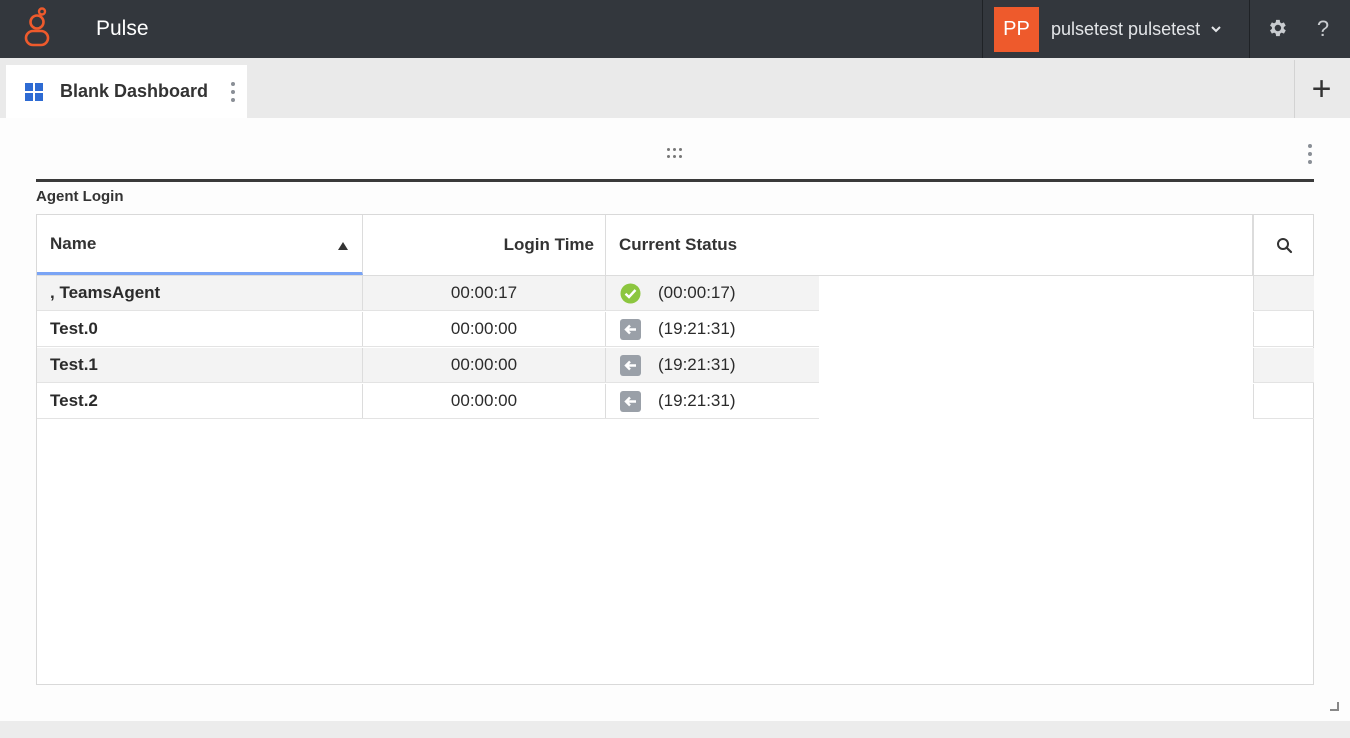 The image size is (1350, 738). Describe the element at coordinates (675, 180) in the screenshot. I see `widget-divider` at that location.